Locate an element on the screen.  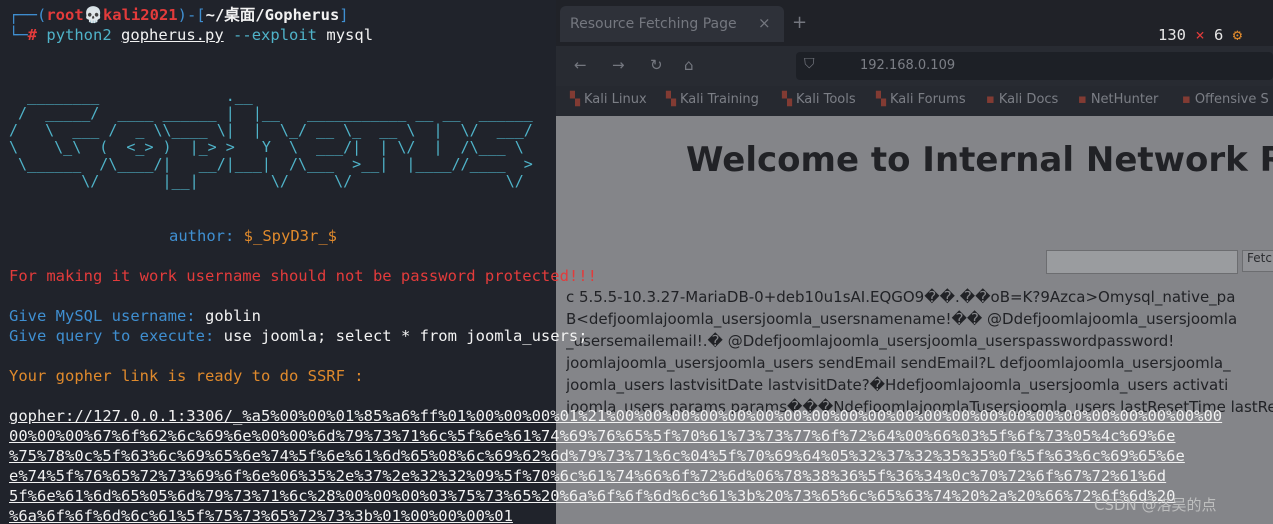
username-label: Give MySQL username: is located at coordinates (102, 316).